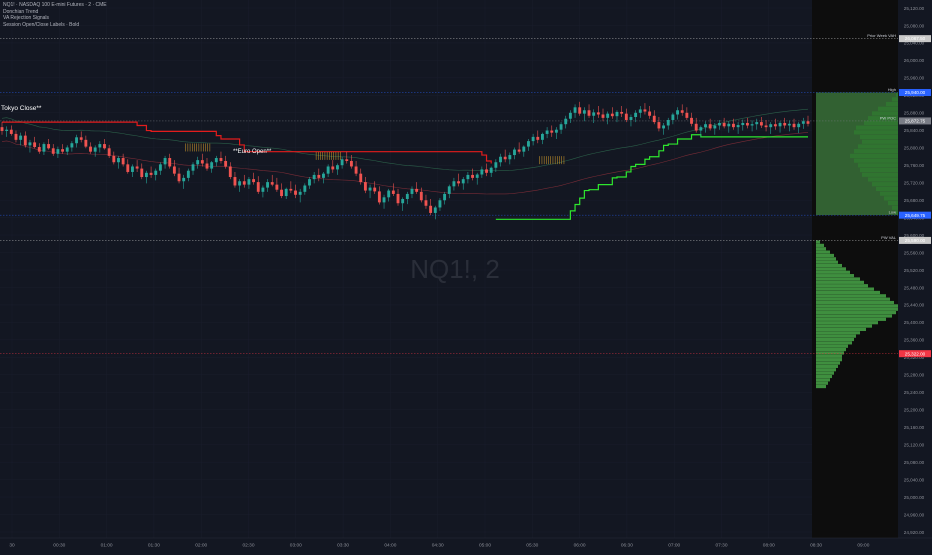 The width and height of the screenshot is (932, 555). Describe the element at coordinates (343, 546) in the screenshot. I see `time-tick-label: 03:30` at that location.